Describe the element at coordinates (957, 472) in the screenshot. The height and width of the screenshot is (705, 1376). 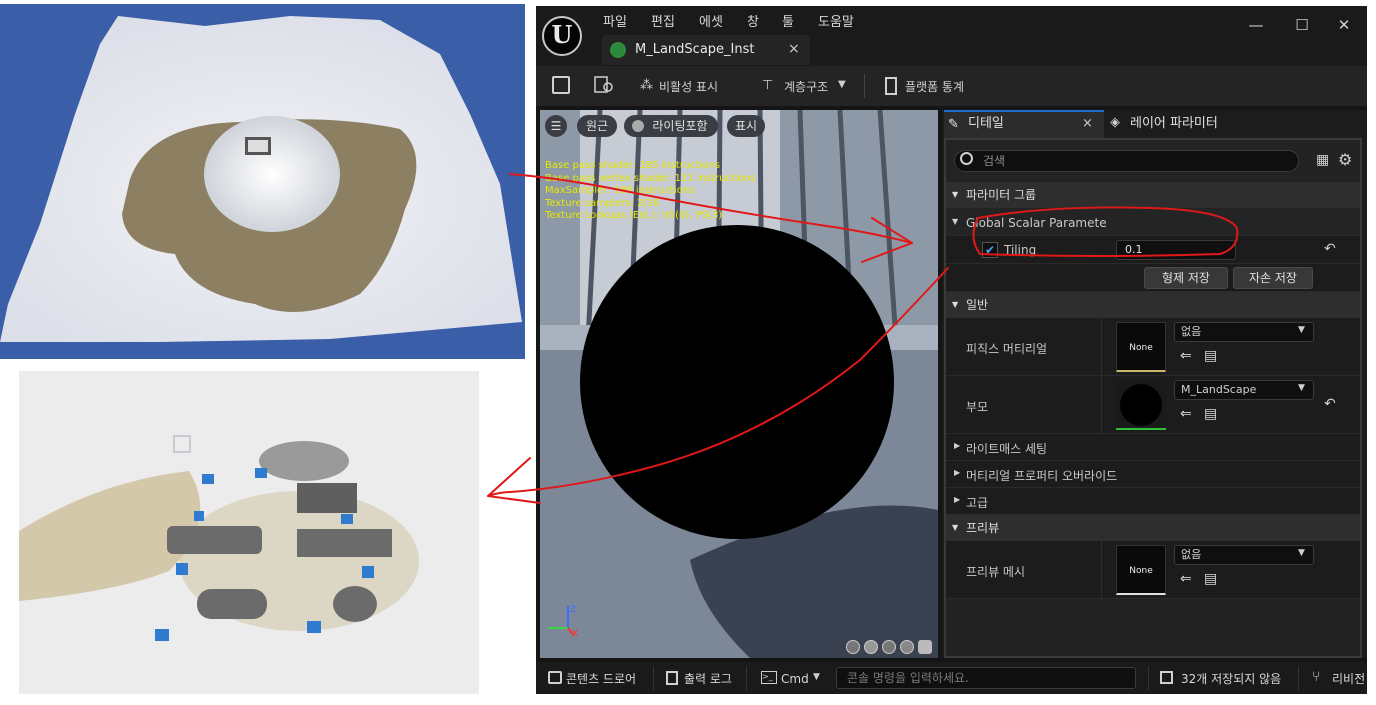
I see `collapse-arrow-icon: ▶` at that location.